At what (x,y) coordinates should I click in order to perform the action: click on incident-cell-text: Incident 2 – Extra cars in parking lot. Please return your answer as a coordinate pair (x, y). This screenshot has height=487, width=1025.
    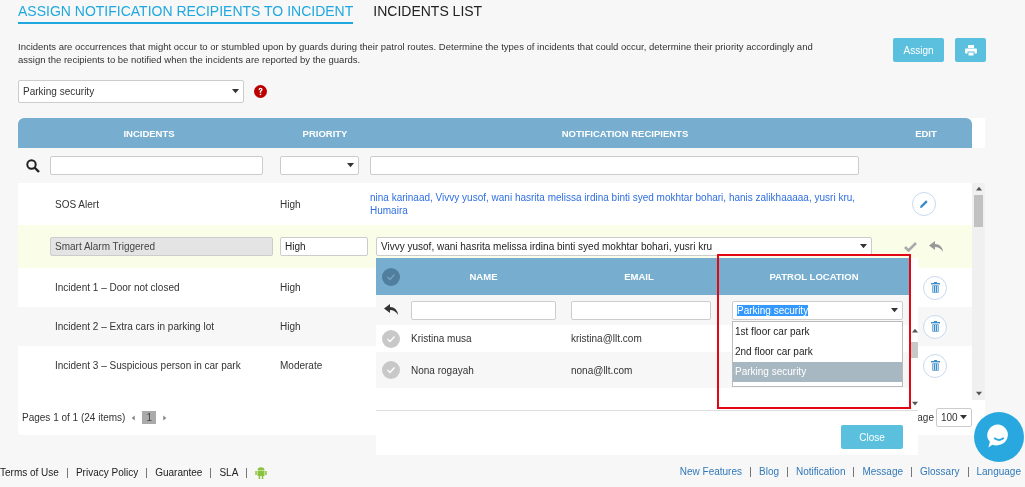
    Looking at the image, I should click on (134, 326).